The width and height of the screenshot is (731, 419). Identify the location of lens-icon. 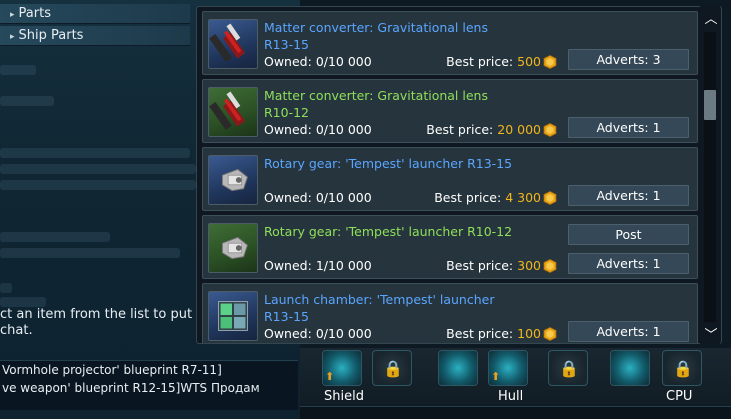
(233, 112).